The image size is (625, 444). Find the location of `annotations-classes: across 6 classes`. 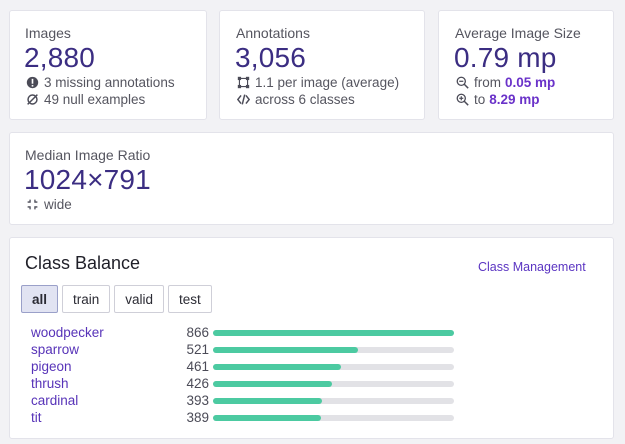

annotations-classes: across 6 classes is located at coordinates (295, 99).